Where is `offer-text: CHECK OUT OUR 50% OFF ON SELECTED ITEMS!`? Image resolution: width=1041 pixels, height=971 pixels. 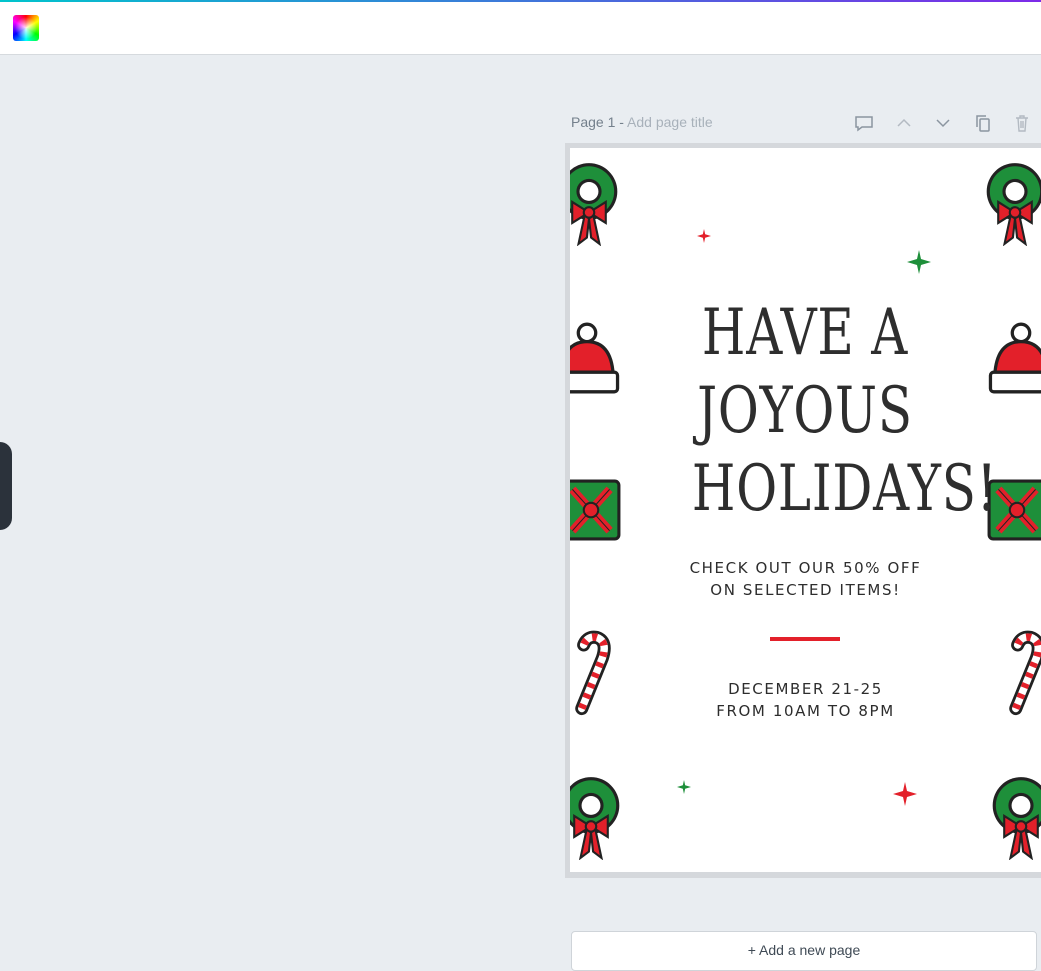 offer-text: CHECK OUT OUR 50% OFF ON SELECTED ITEMS! is located at coordinates (805, 579).